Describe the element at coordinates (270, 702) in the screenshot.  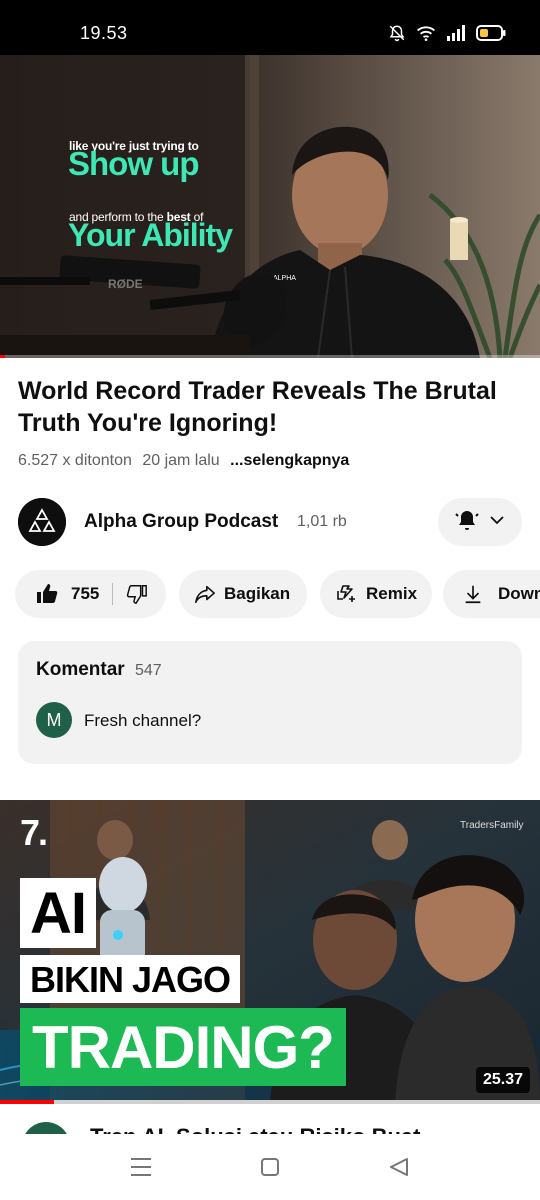
I see `comments-card: Komentar 547 M Fresh channel?` at that location.